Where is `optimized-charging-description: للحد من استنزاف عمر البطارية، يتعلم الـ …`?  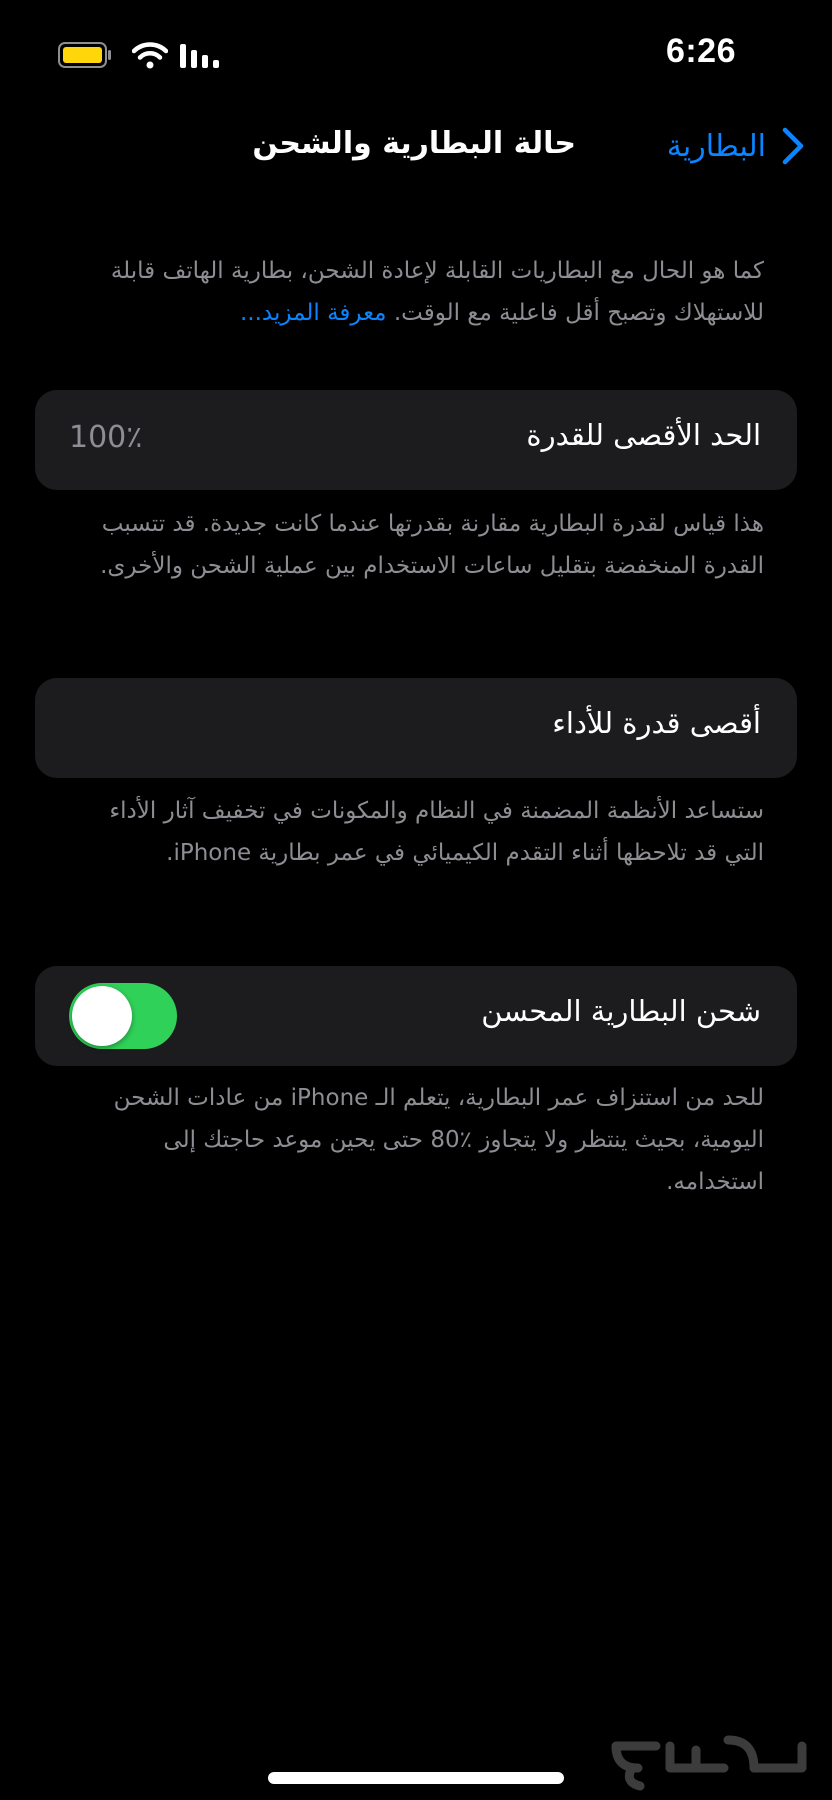
optimized-charging-description: للحد من استنزاف عمر البطارية، يتعلم الـ … is located at coordinates (438, 1140).